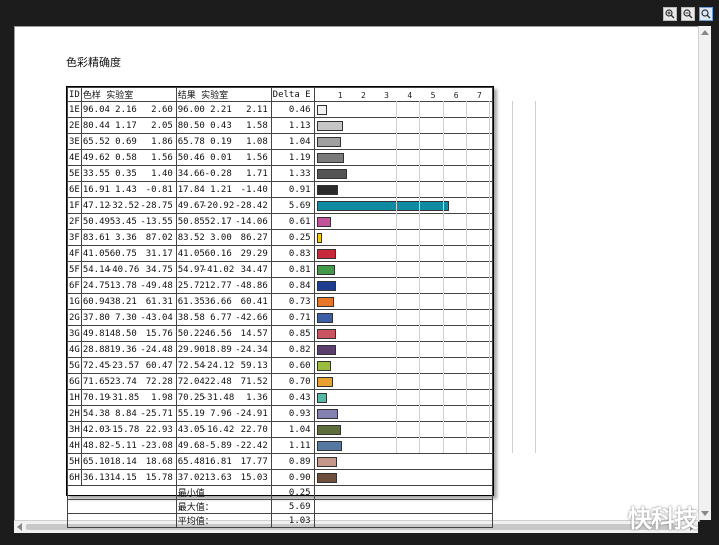 This screenshot has width=719, height=545. Describe the element at coordinates (74, 221) in the screenshot. I see `patch-id: 2F` at that location.